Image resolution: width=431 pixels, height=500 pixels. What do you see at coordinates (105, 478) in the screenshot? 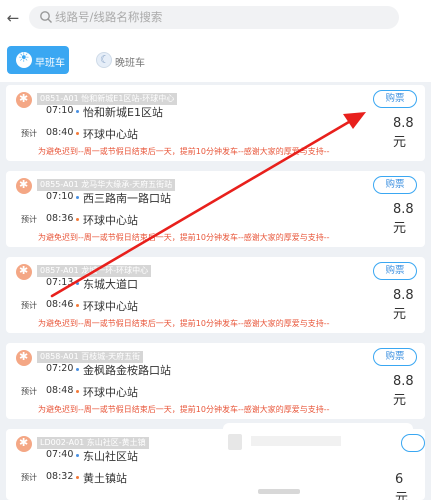
I see `end-station: 黄土镇站` at bounding box center [105, 478].